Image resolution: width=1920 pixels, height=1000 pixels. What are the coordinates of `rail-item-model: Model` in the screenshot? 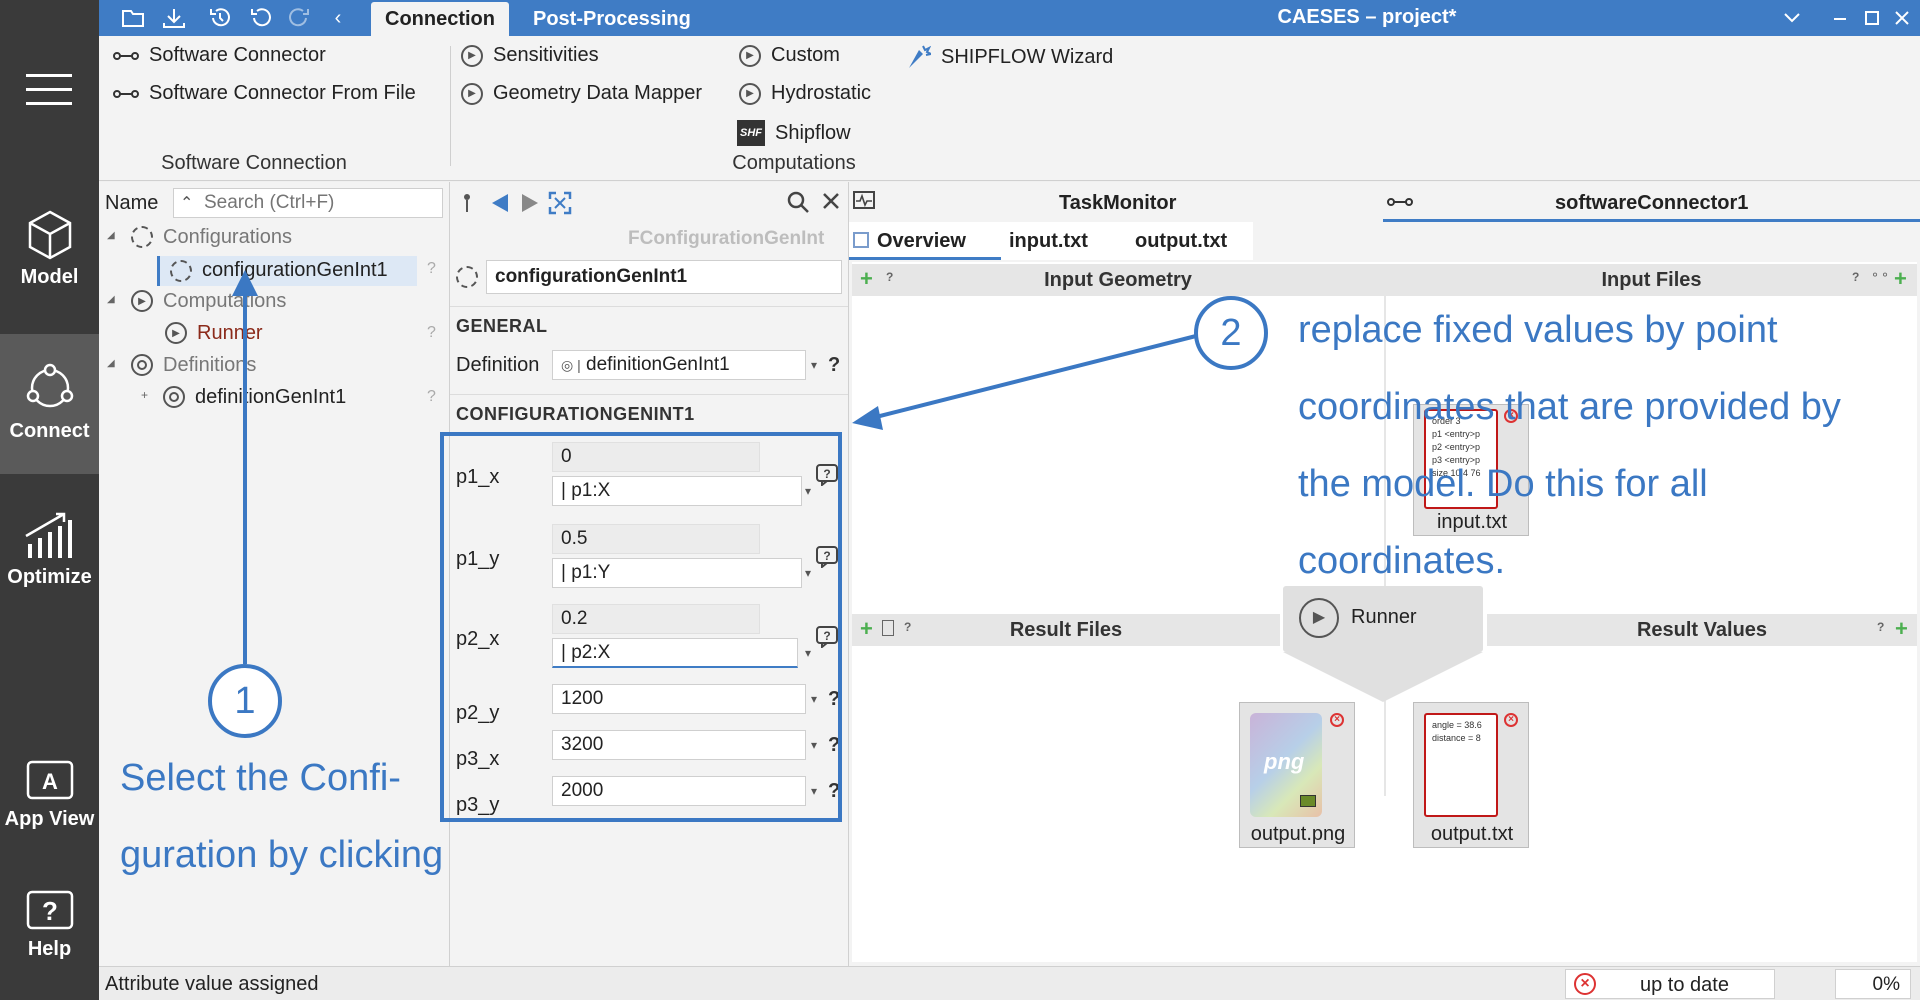 It's located at (49, 260).